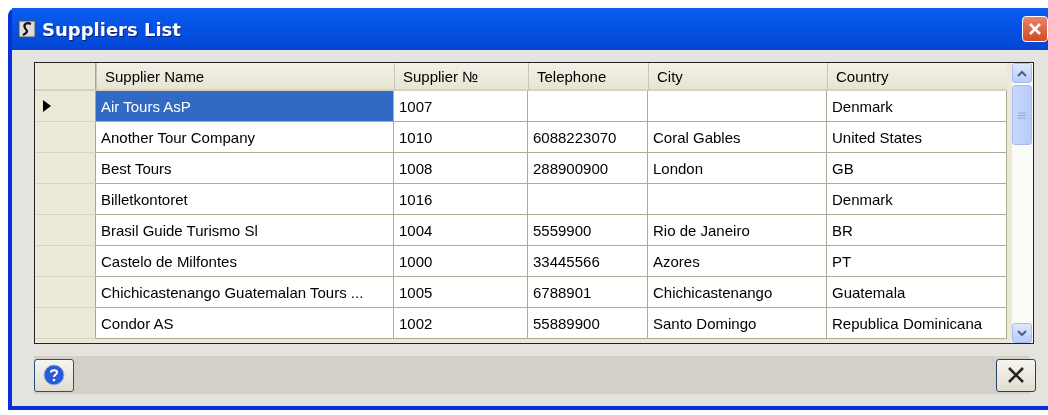  I want to click on table-cell: GB, so click(917, 168).